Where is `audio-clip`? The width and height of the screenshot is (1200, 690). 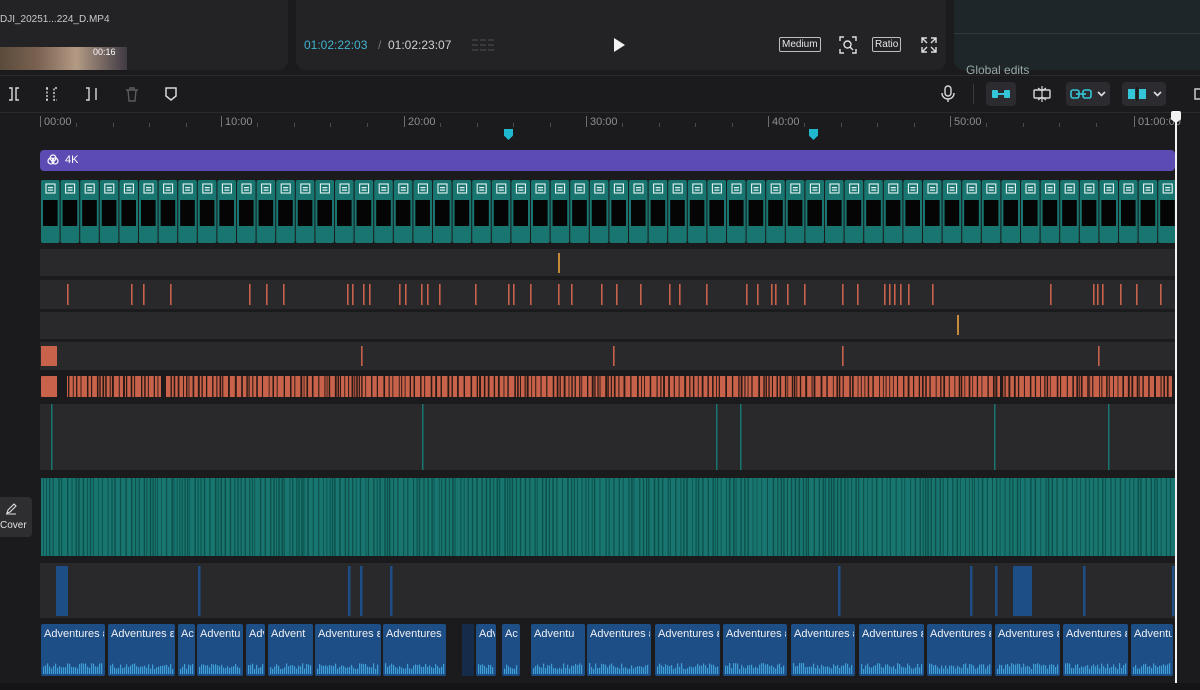
audio-clip is located at coordinates (361, 591).